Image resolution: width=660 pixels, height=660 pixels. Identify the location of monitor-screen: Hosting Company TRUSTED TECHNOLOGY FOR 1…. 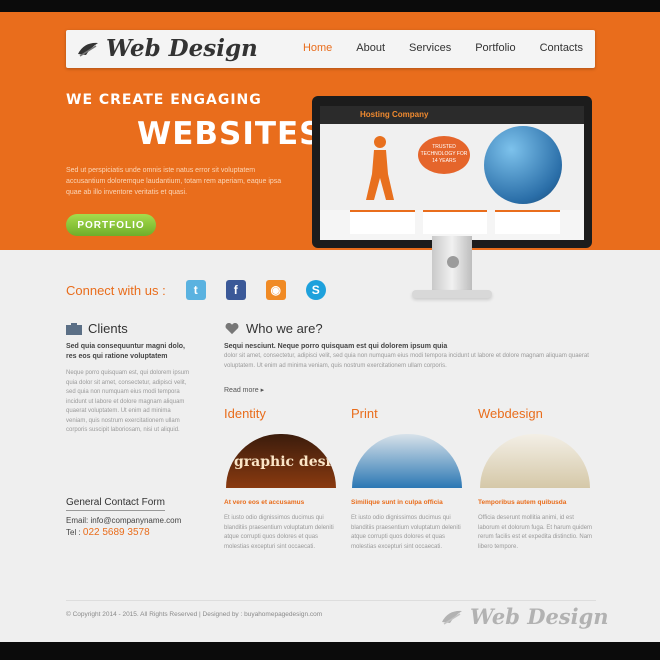
(452, 173).